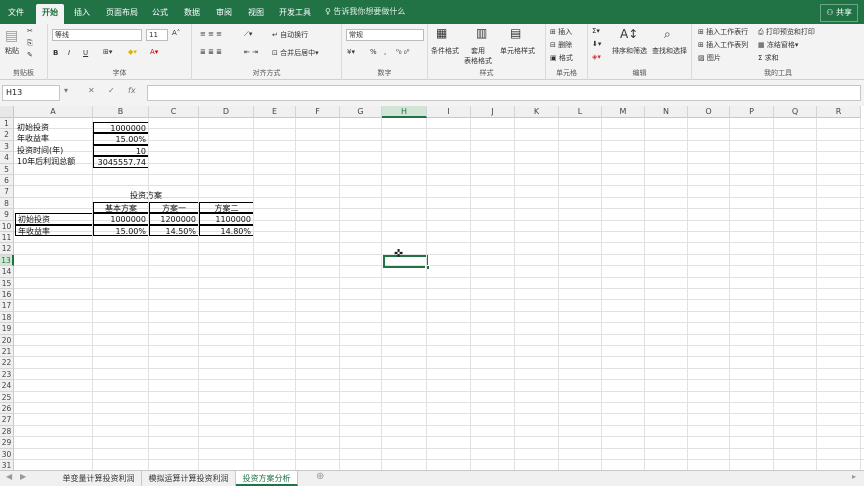  What do you see at coordinates (629, 51) in the screenshot?
I see `sort-filter-button: 排序和筛选` at bounding box center [629, 51].